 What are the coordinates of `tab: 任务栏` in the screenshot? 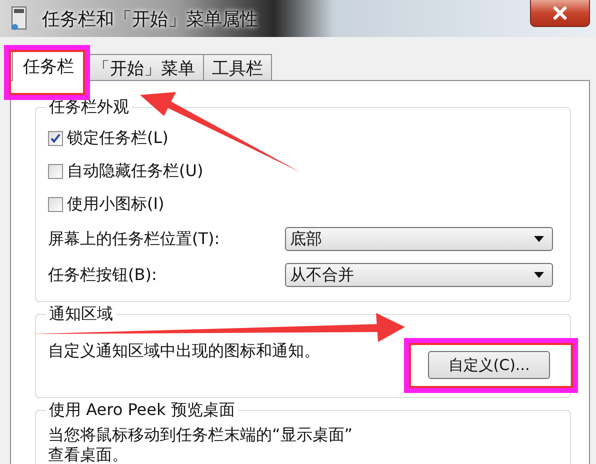 It's located at (48, 65).